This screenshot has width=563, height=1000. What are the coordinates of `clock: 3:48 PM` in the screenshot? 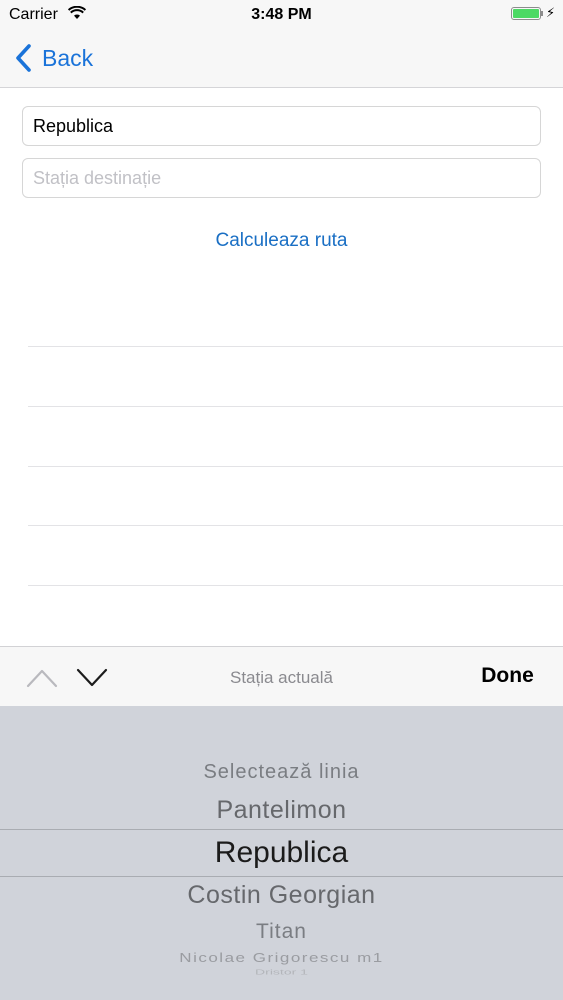 It's located at (281, 14).